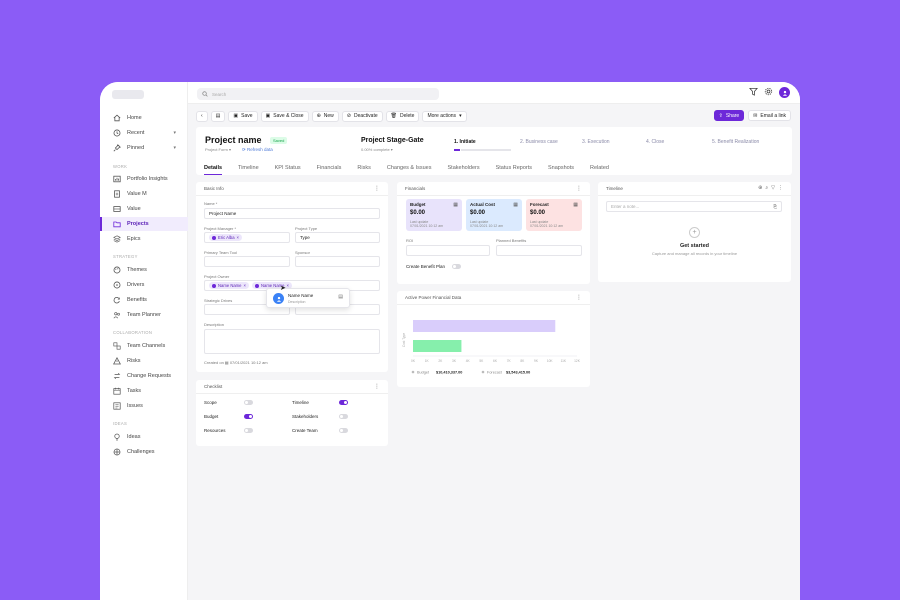 The height and width of the screenshot is (600, 900). I want to click on step-close: 4. Close, so click(655, 142).